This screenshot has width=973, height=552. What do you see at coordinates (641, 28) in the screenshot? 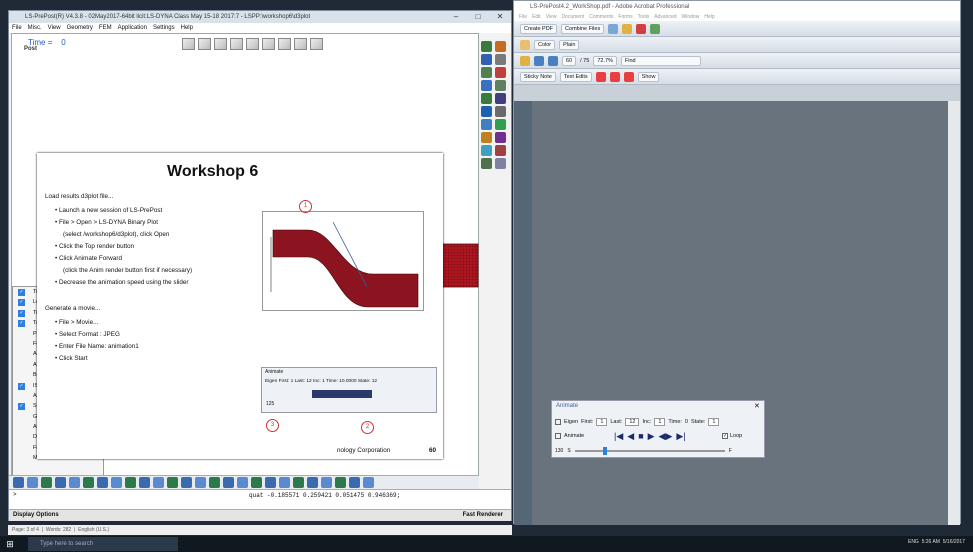
I see `sign-icon` at bounding box center [641, 28].